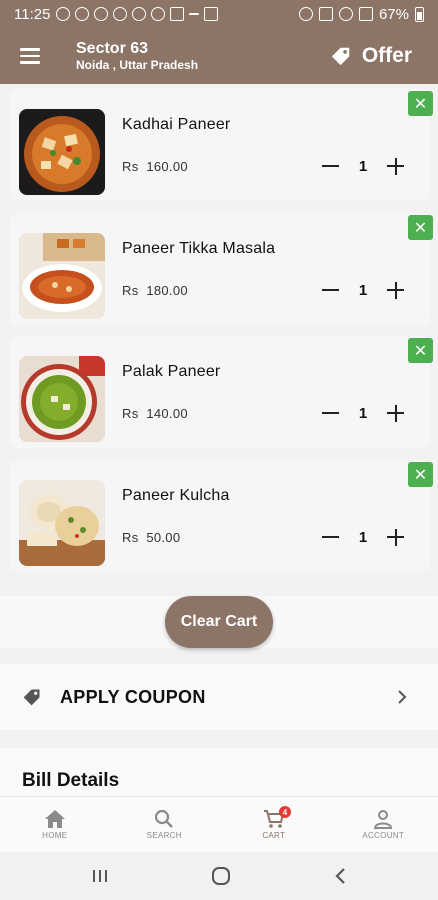 The image size is (438, 900). I want to click on clear-cart-button: Clear Cart, so click(219, 622).